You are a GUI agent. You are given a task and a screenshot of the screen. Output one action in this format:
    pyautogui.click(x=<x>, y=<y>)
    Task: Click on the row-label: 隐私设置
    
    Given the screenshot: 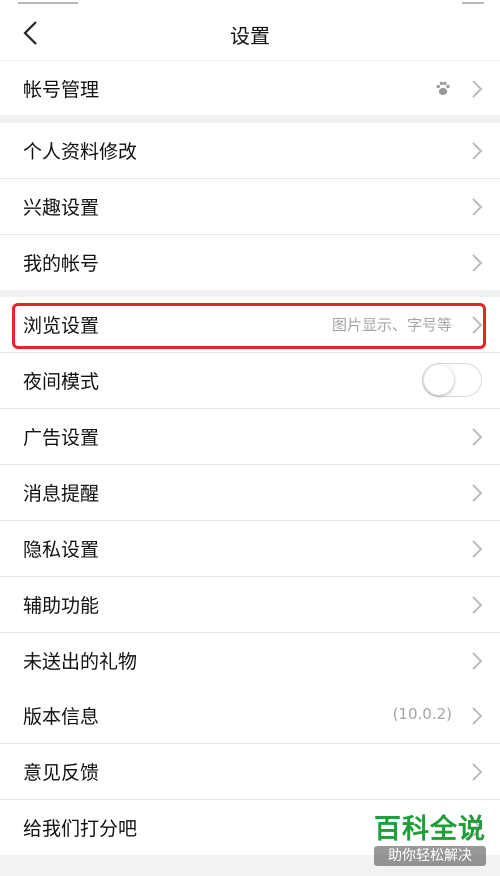 What is the action you would take?
    pyautogui.click(x=61, y=550)
    